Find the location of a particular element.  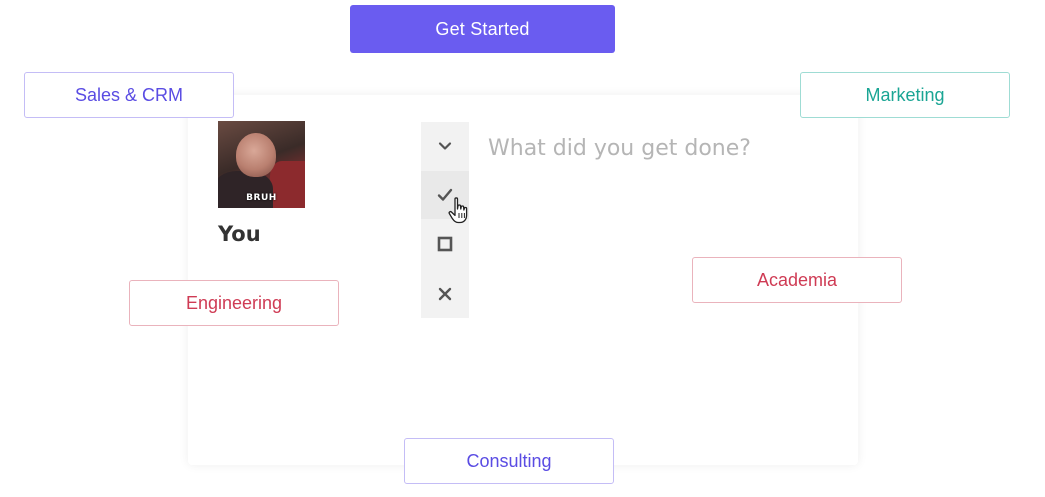

hand-cursor-icon is located at coordinates (460, 213).